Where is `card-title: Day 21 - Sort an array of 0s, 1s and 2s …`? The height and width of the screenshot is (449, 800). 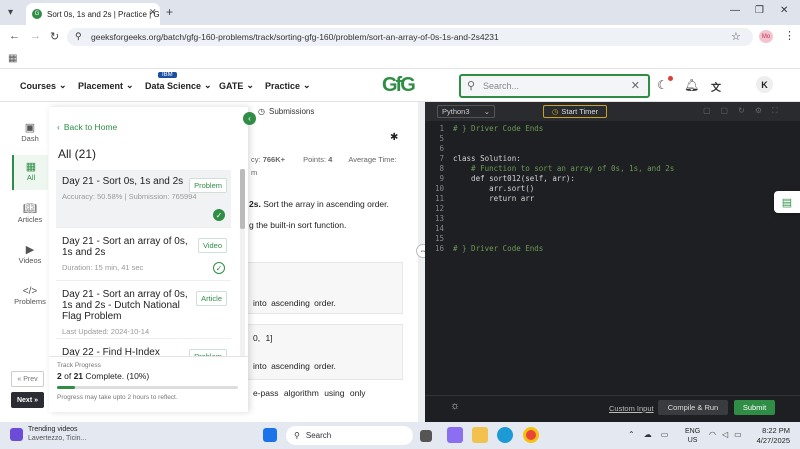 card-title: Day 21 - Sort an array of 0s, 1s and 2s … is located at coordinates (125, 305).